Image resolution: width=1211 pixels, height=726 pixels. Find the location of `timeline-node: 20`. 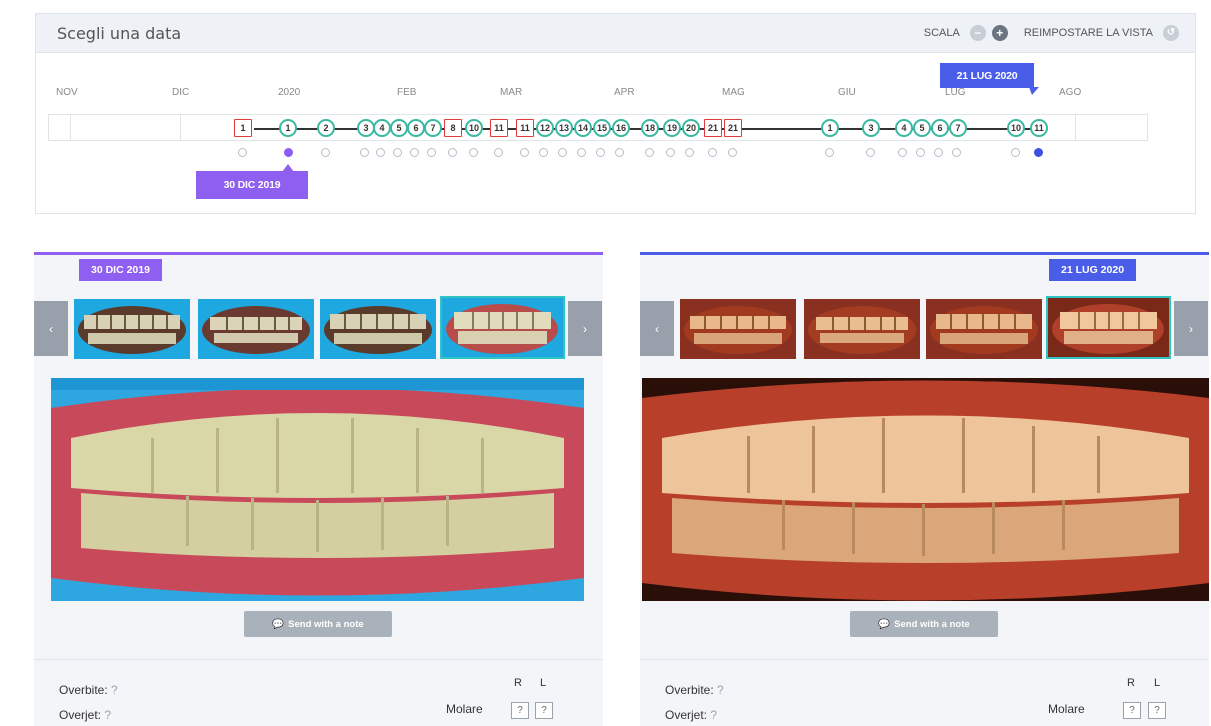

timeline-node: 20 is located at coordinates (691, 128).